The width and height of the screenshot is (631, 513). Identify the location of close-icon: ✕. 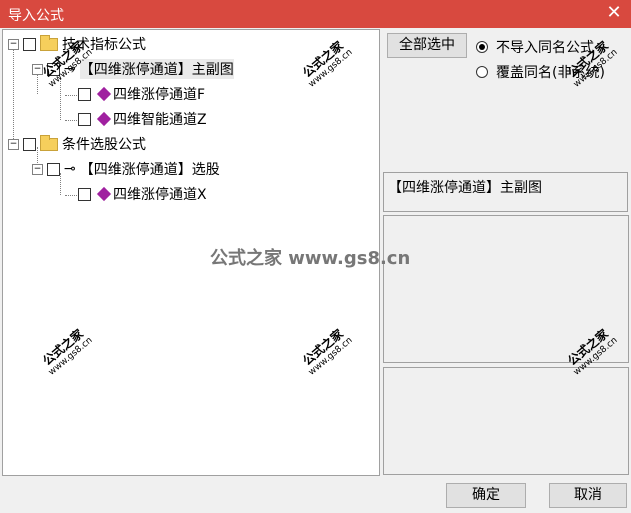
(614, 13).